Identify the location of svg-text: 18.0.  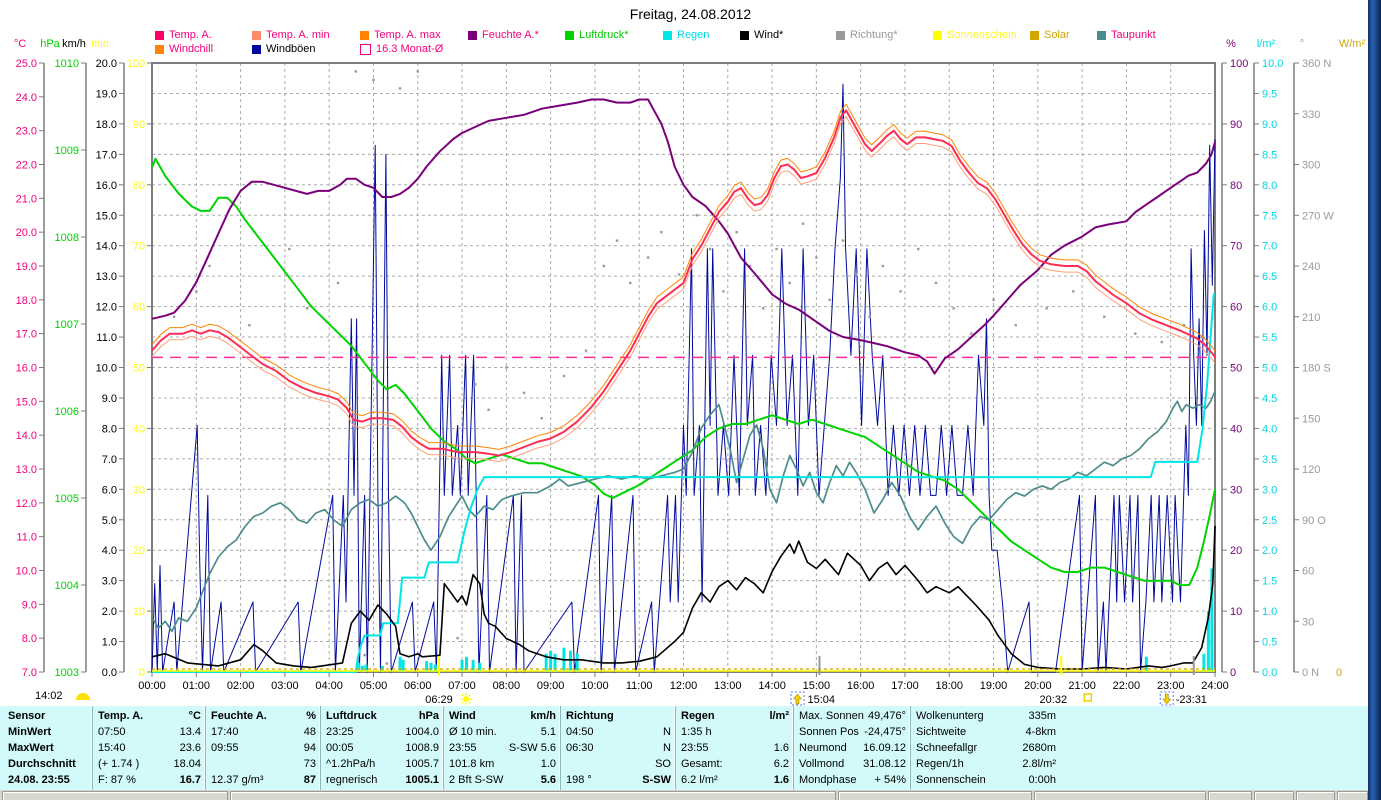
(106, 125).